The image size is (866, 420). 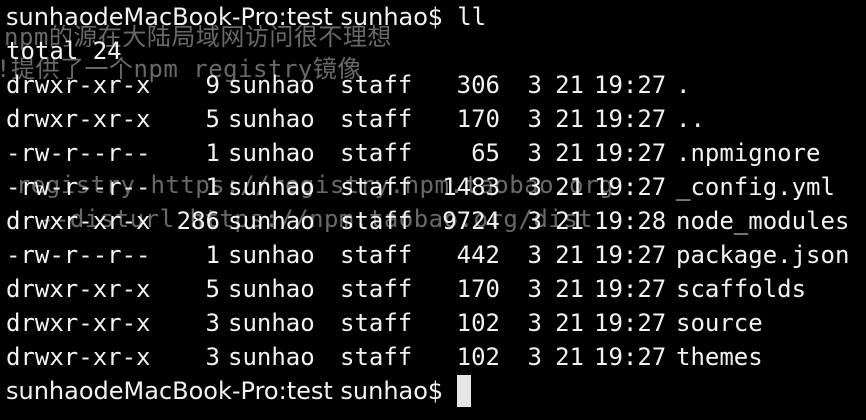 What do you see at coordinates (471, 221) in the screenshot?
I see `size-cell: 9724` at bounding box center [471, 221].